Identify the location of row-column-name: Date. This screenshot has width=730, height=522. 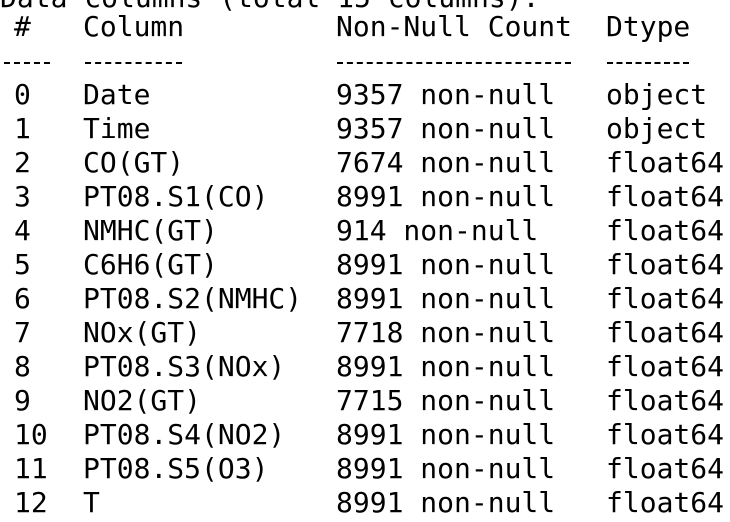
(117, 94).